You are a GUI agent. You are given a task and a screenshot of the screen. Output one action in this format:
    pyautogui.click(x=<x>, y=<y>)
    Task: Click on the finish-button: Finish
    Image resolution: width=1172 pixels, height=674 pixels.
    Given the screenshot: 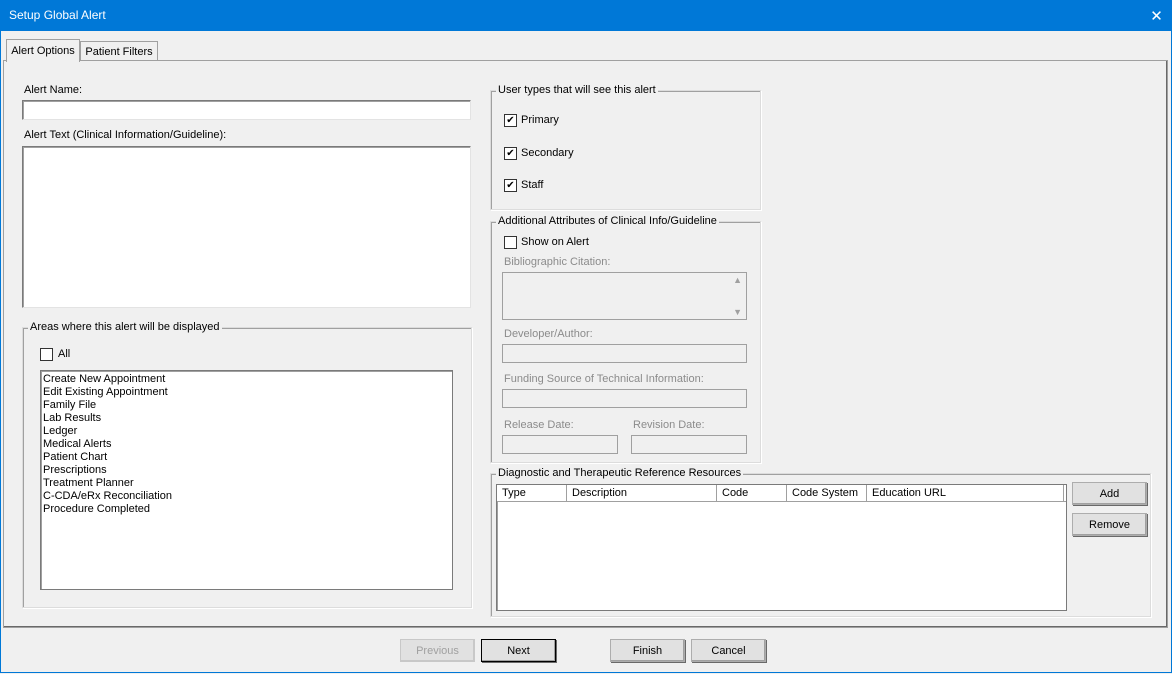 What is the action you would take?
    pyautogui.click(x=647, y=650)
    